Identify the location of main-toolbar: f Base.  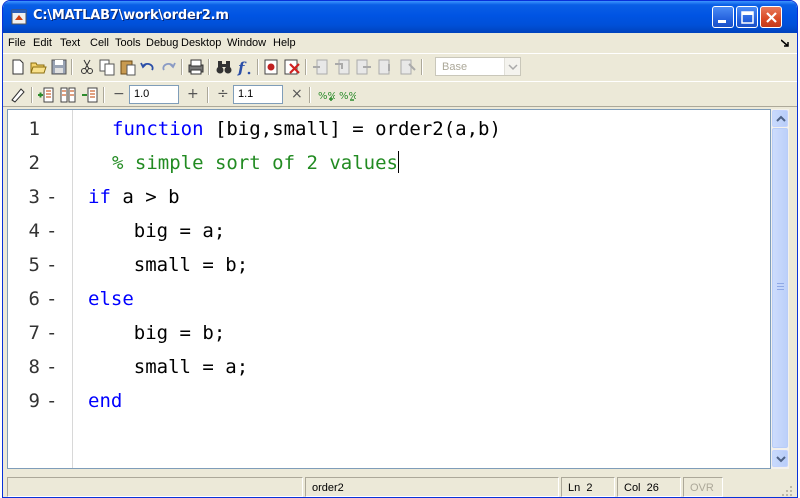
(400, 66).